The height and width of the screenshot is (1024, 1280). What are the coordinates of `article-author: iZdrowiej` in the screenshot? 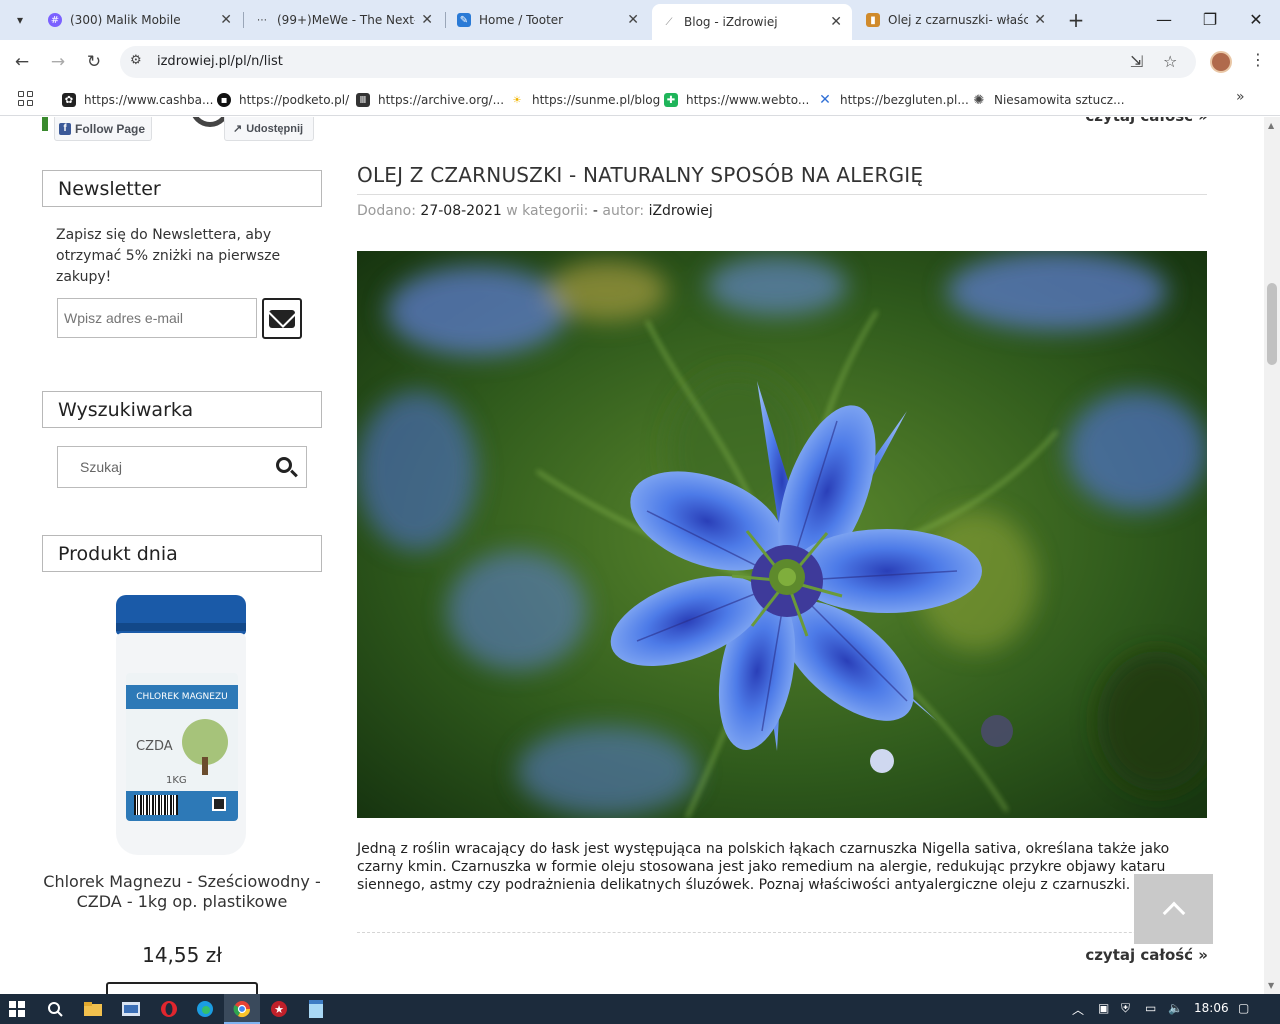 It's located at (681, 211).